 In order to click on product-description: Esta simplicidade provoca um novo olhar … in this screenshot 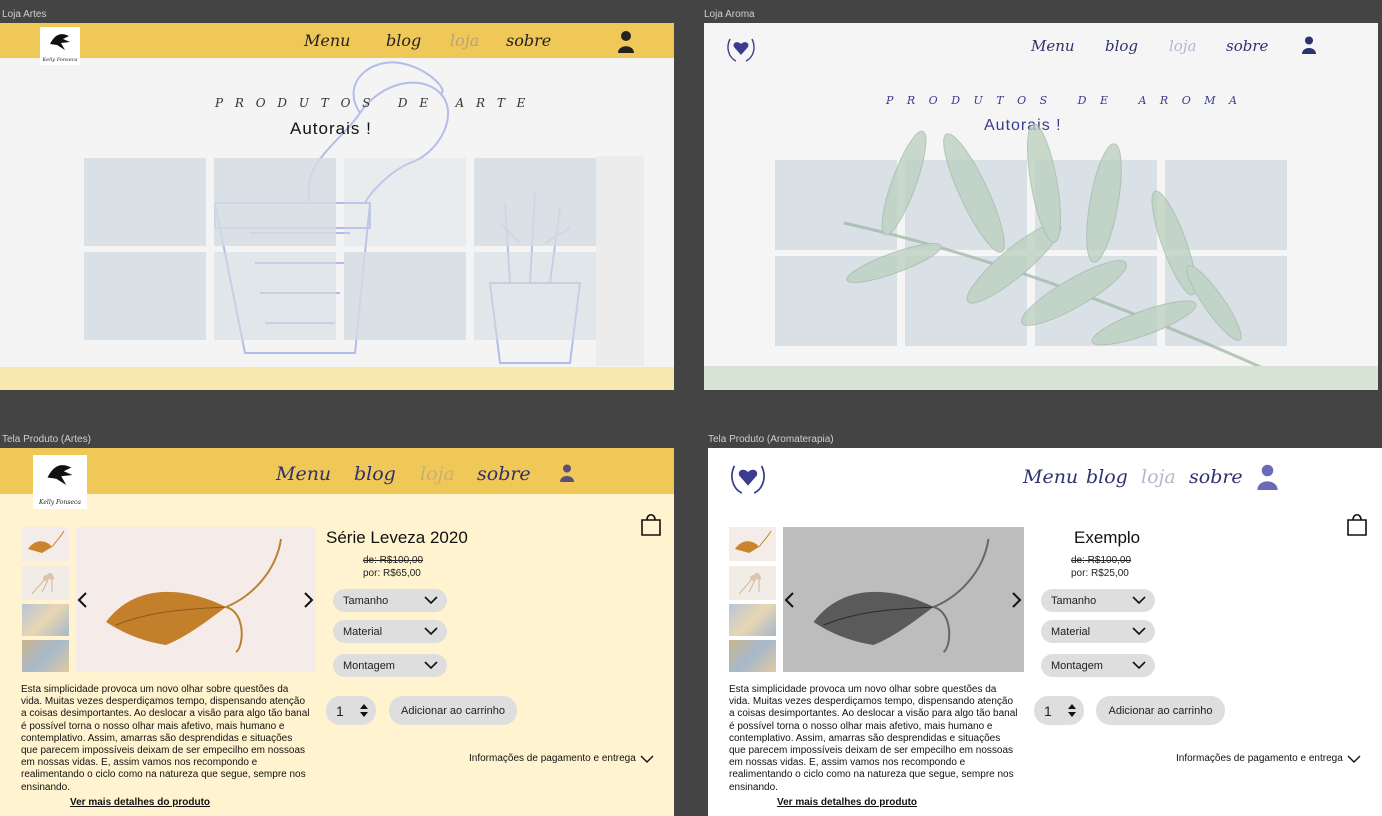, I will do `click(873, 738)`.